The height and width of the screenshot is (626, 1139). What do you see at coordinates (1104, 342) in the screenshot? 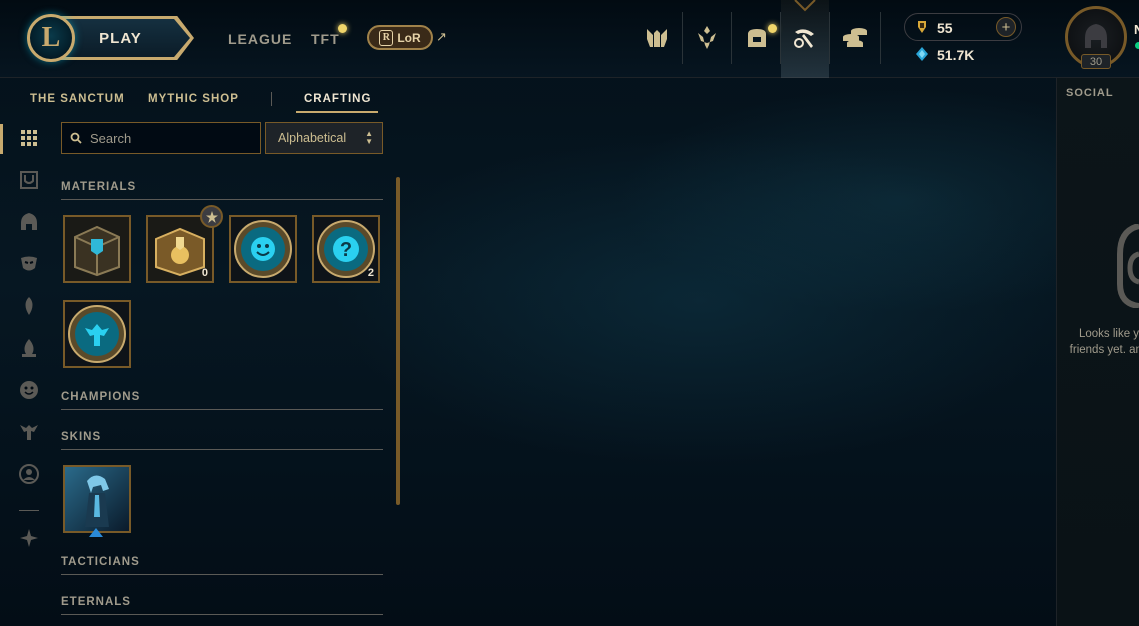
I see `social-empty-text: Looks like y friends yet. and` at bounding box center [1104, 342].